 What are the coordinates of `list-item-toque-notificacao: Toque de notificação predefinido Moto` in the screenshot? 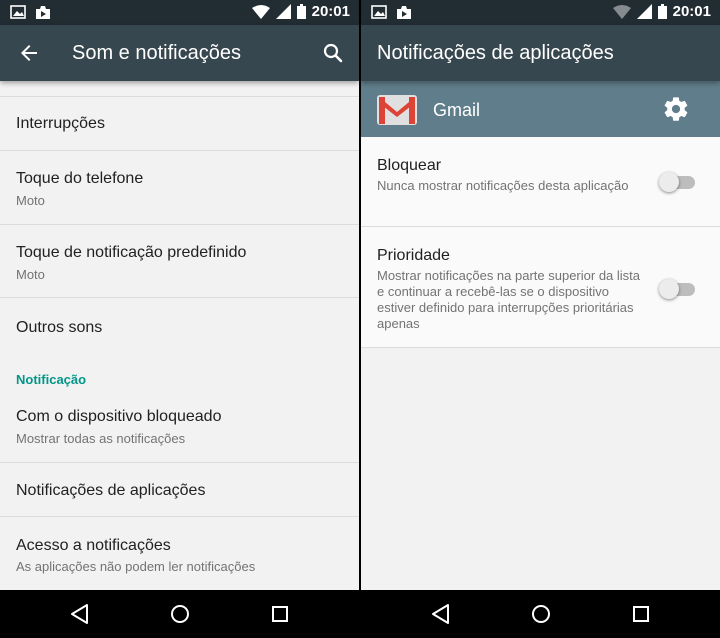 It's located at (179, 261).